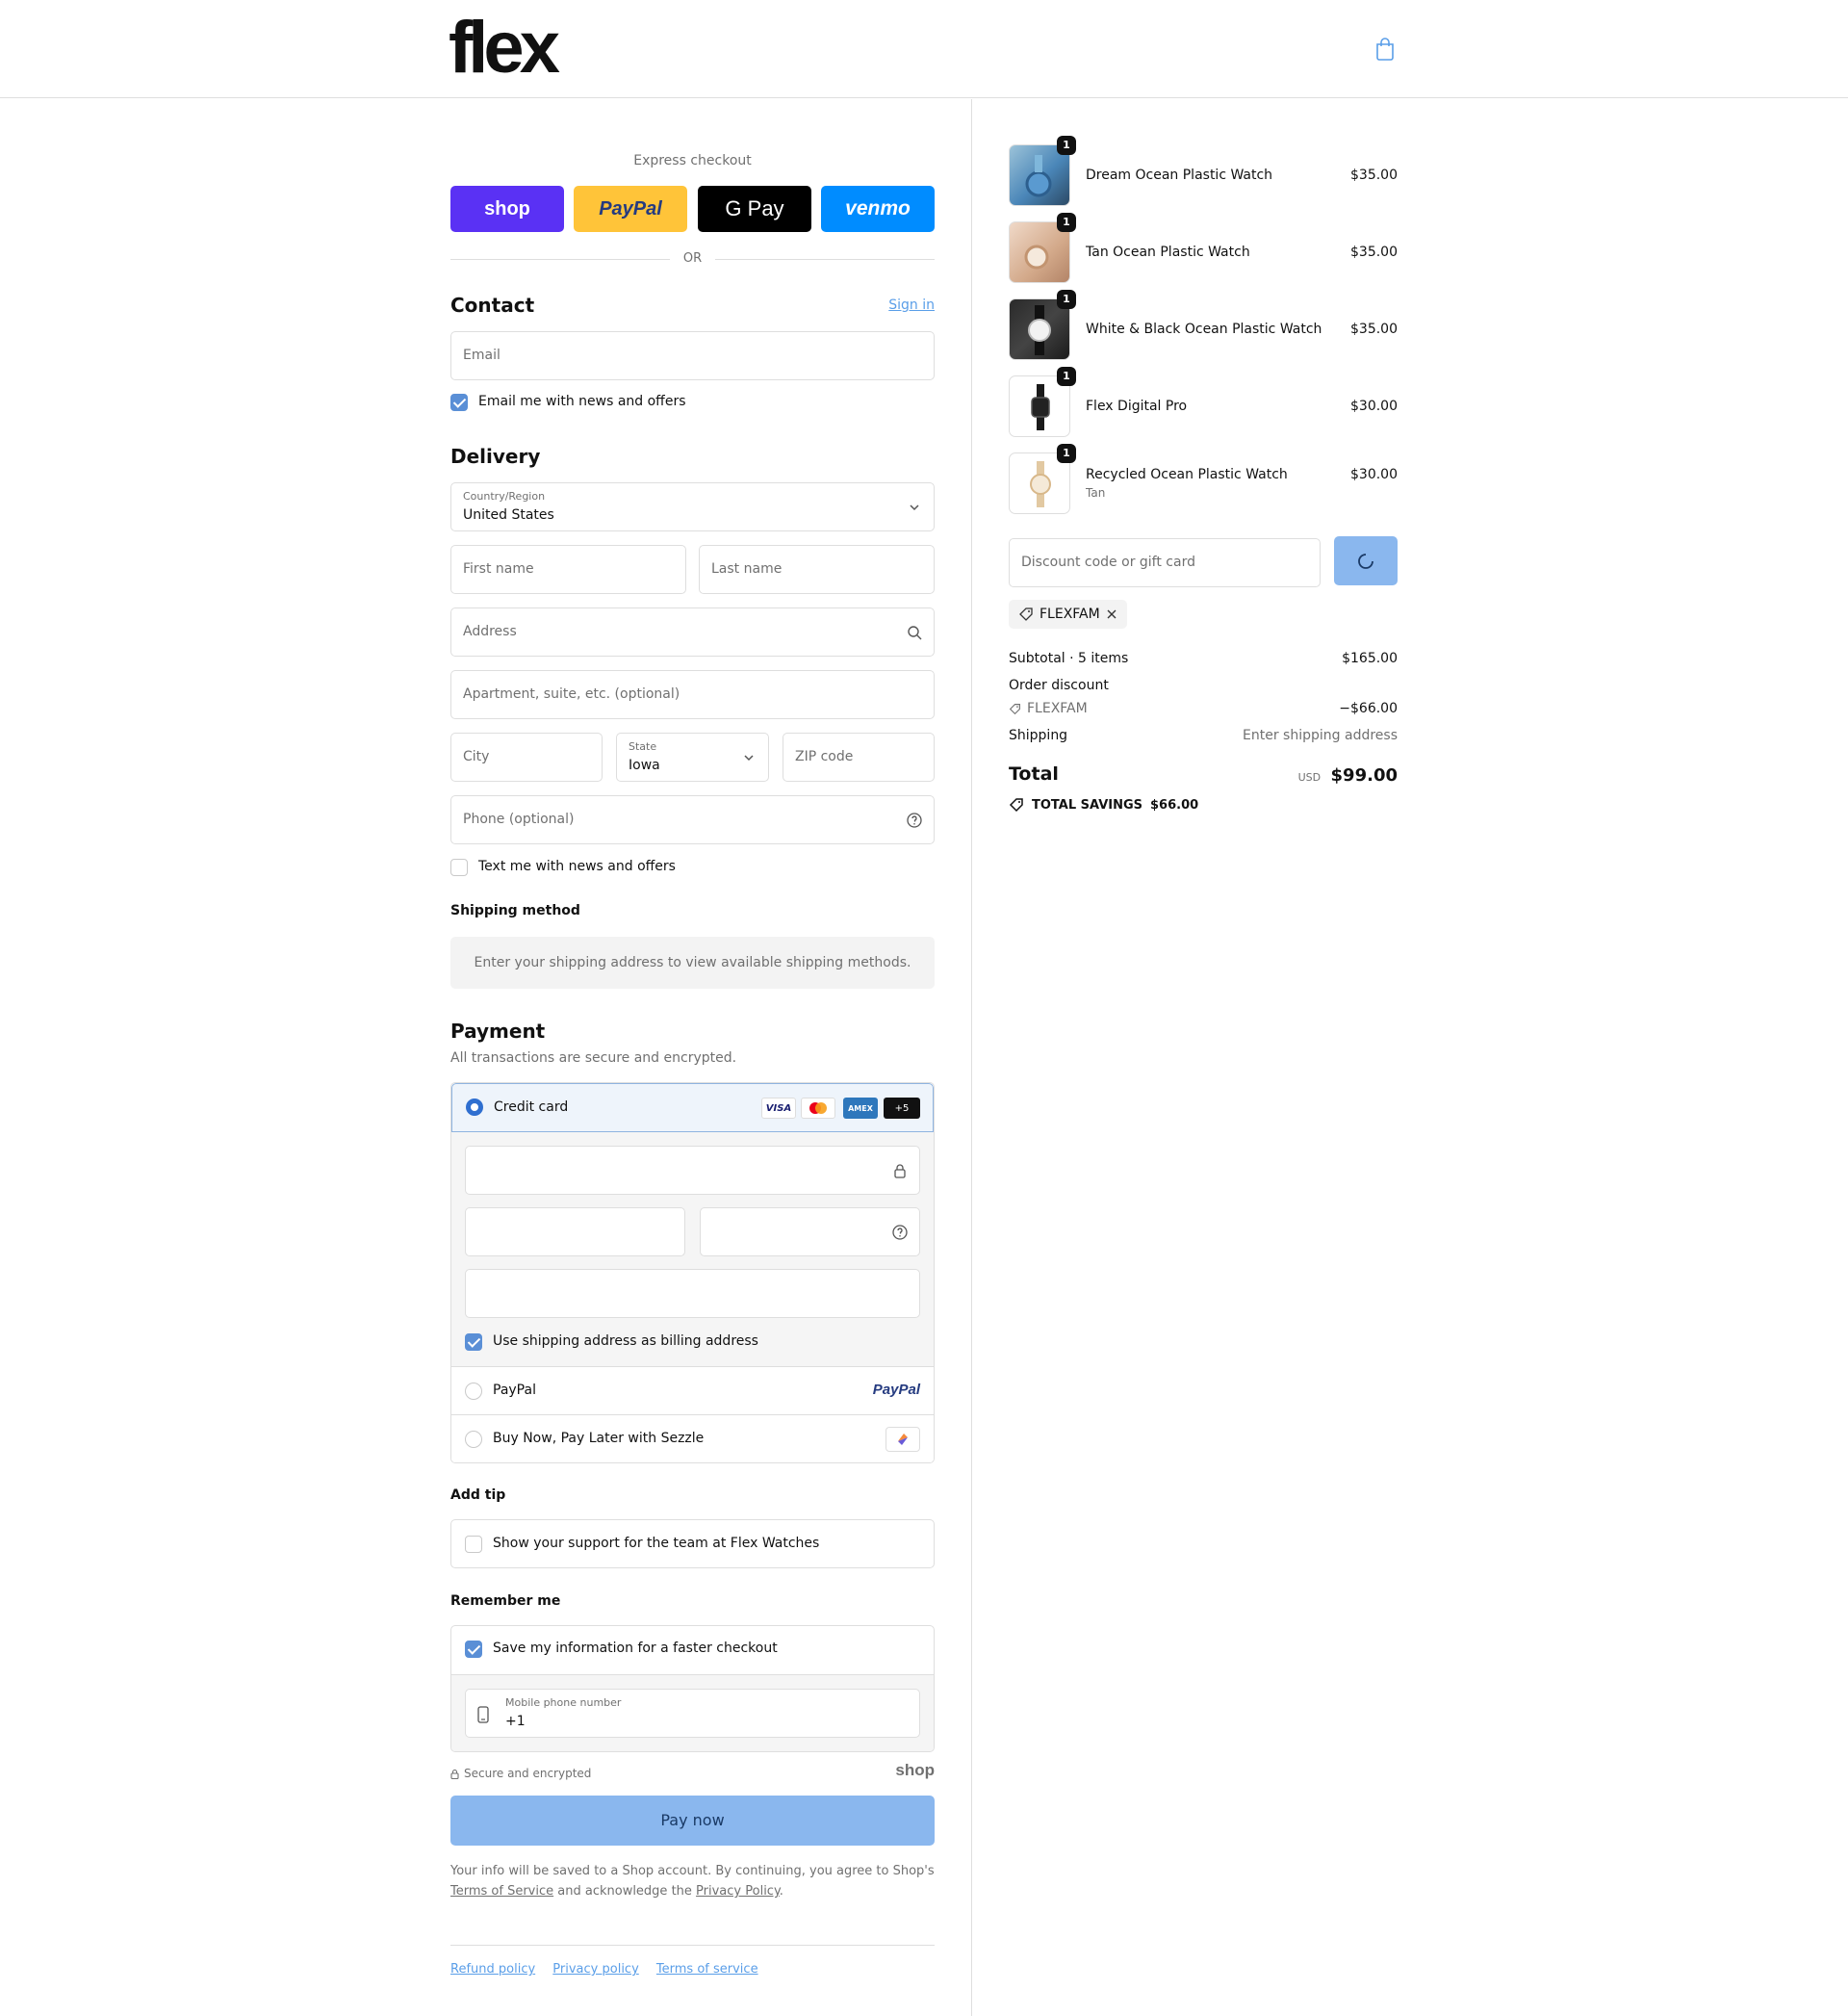 The width and height of the screenshot is (1848, 2016). Describe the element at coordinates (915, 1770) in the screenshot. I see `shop-logo: shop` at that location.